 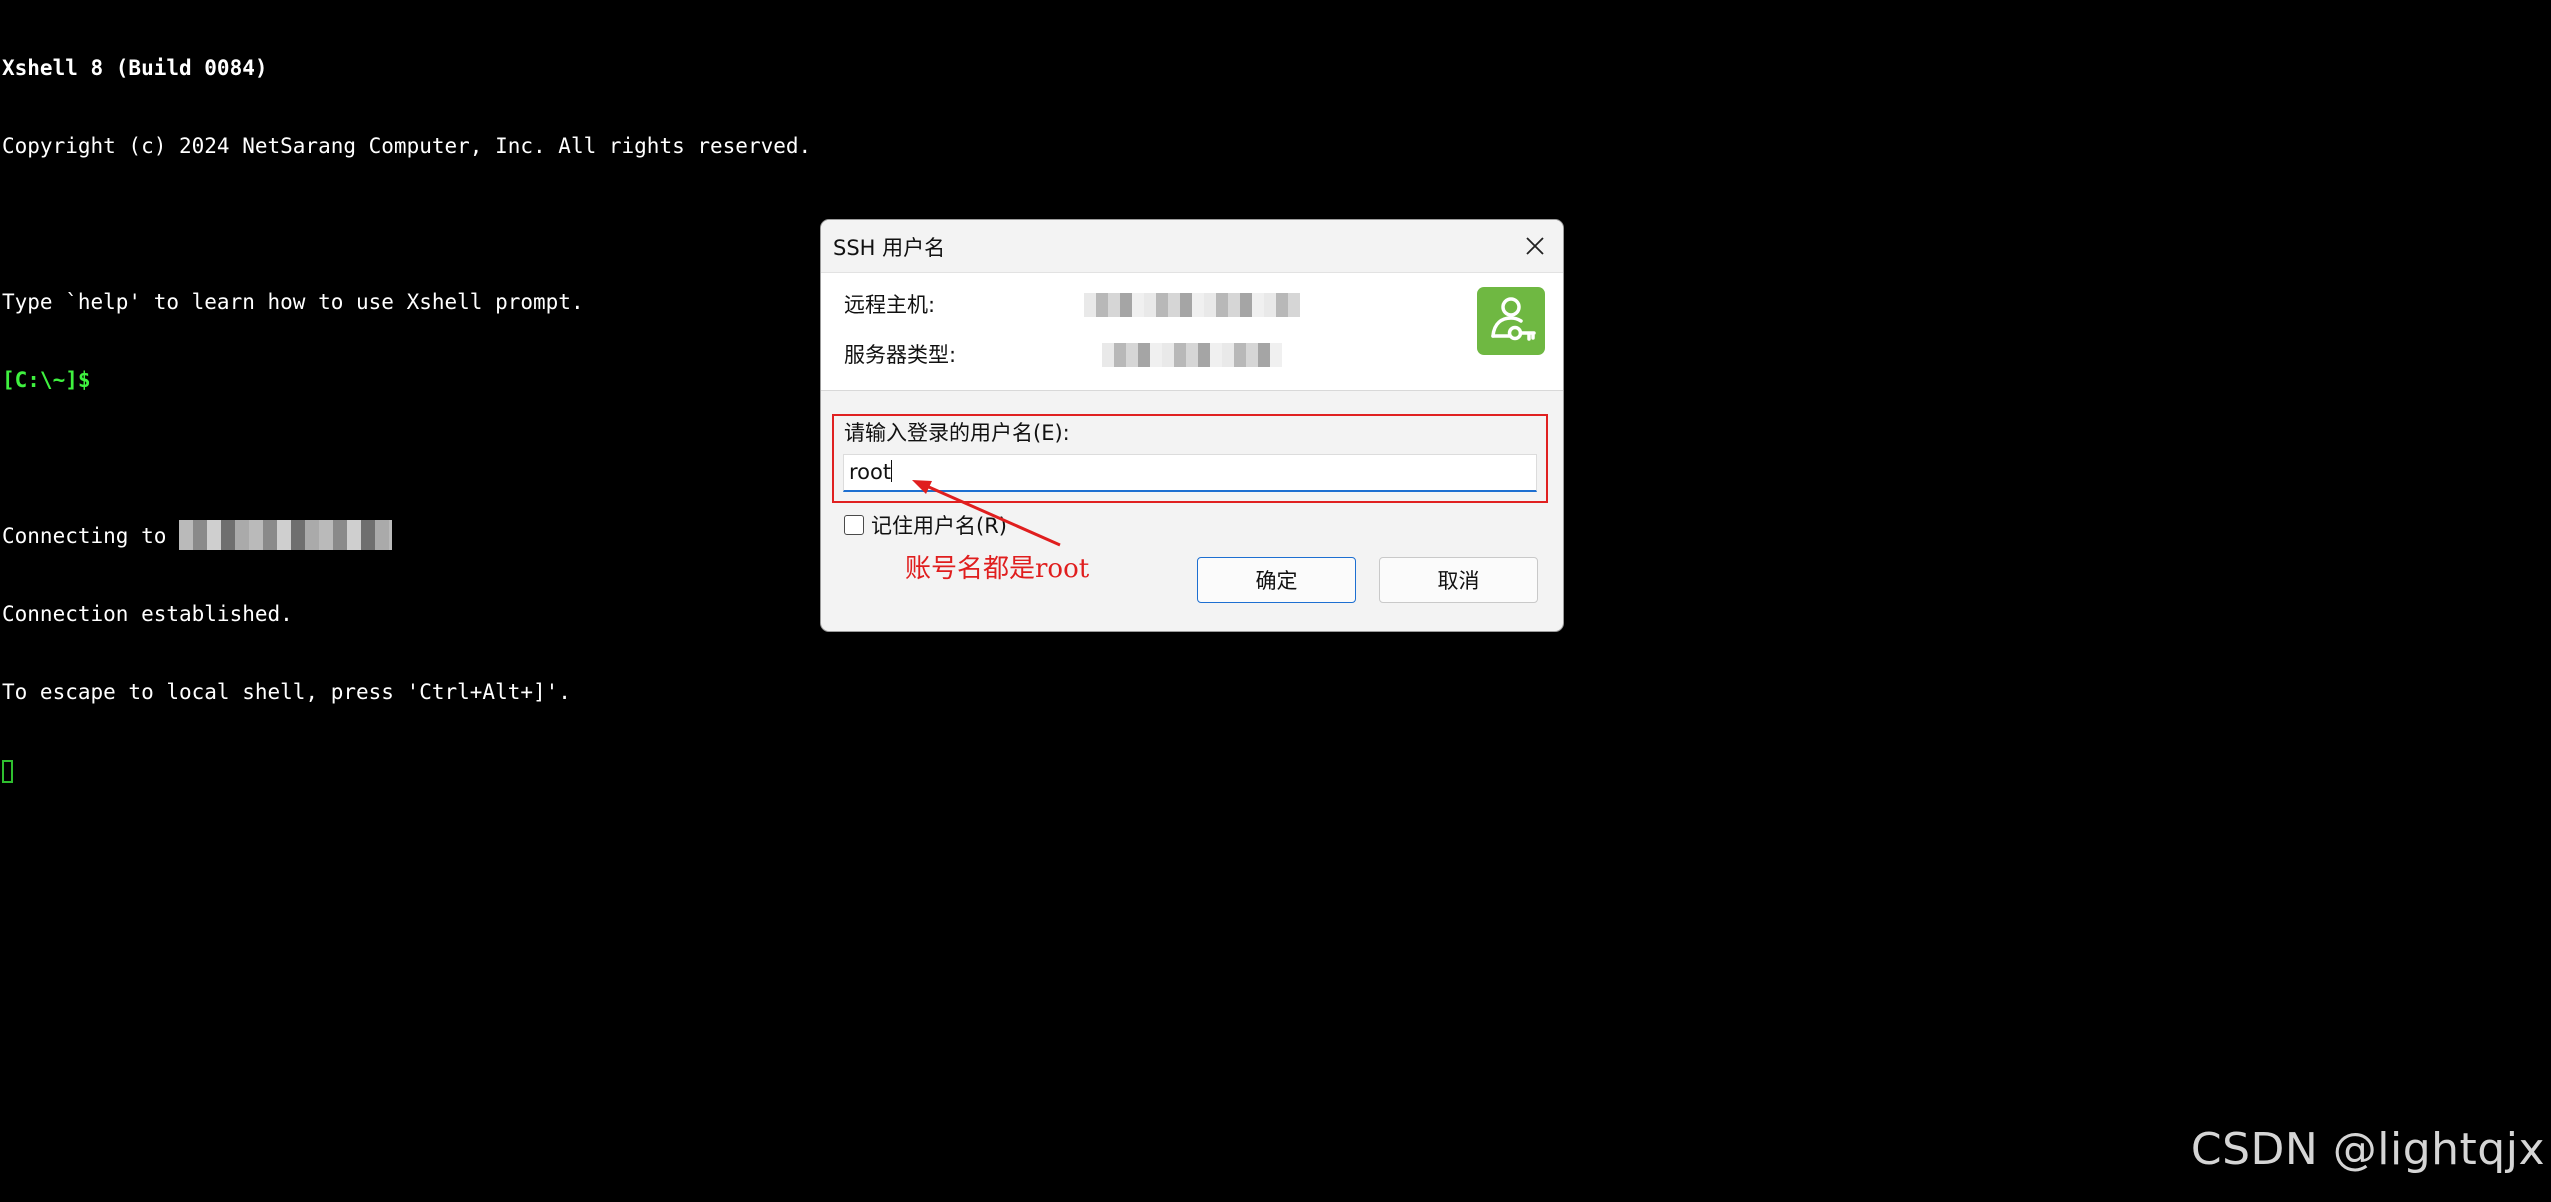 What do you see at coordinates (1513, 319) in the screenshot?
I see `user-key-icon-graphic` at bounding box center [1513, 319].